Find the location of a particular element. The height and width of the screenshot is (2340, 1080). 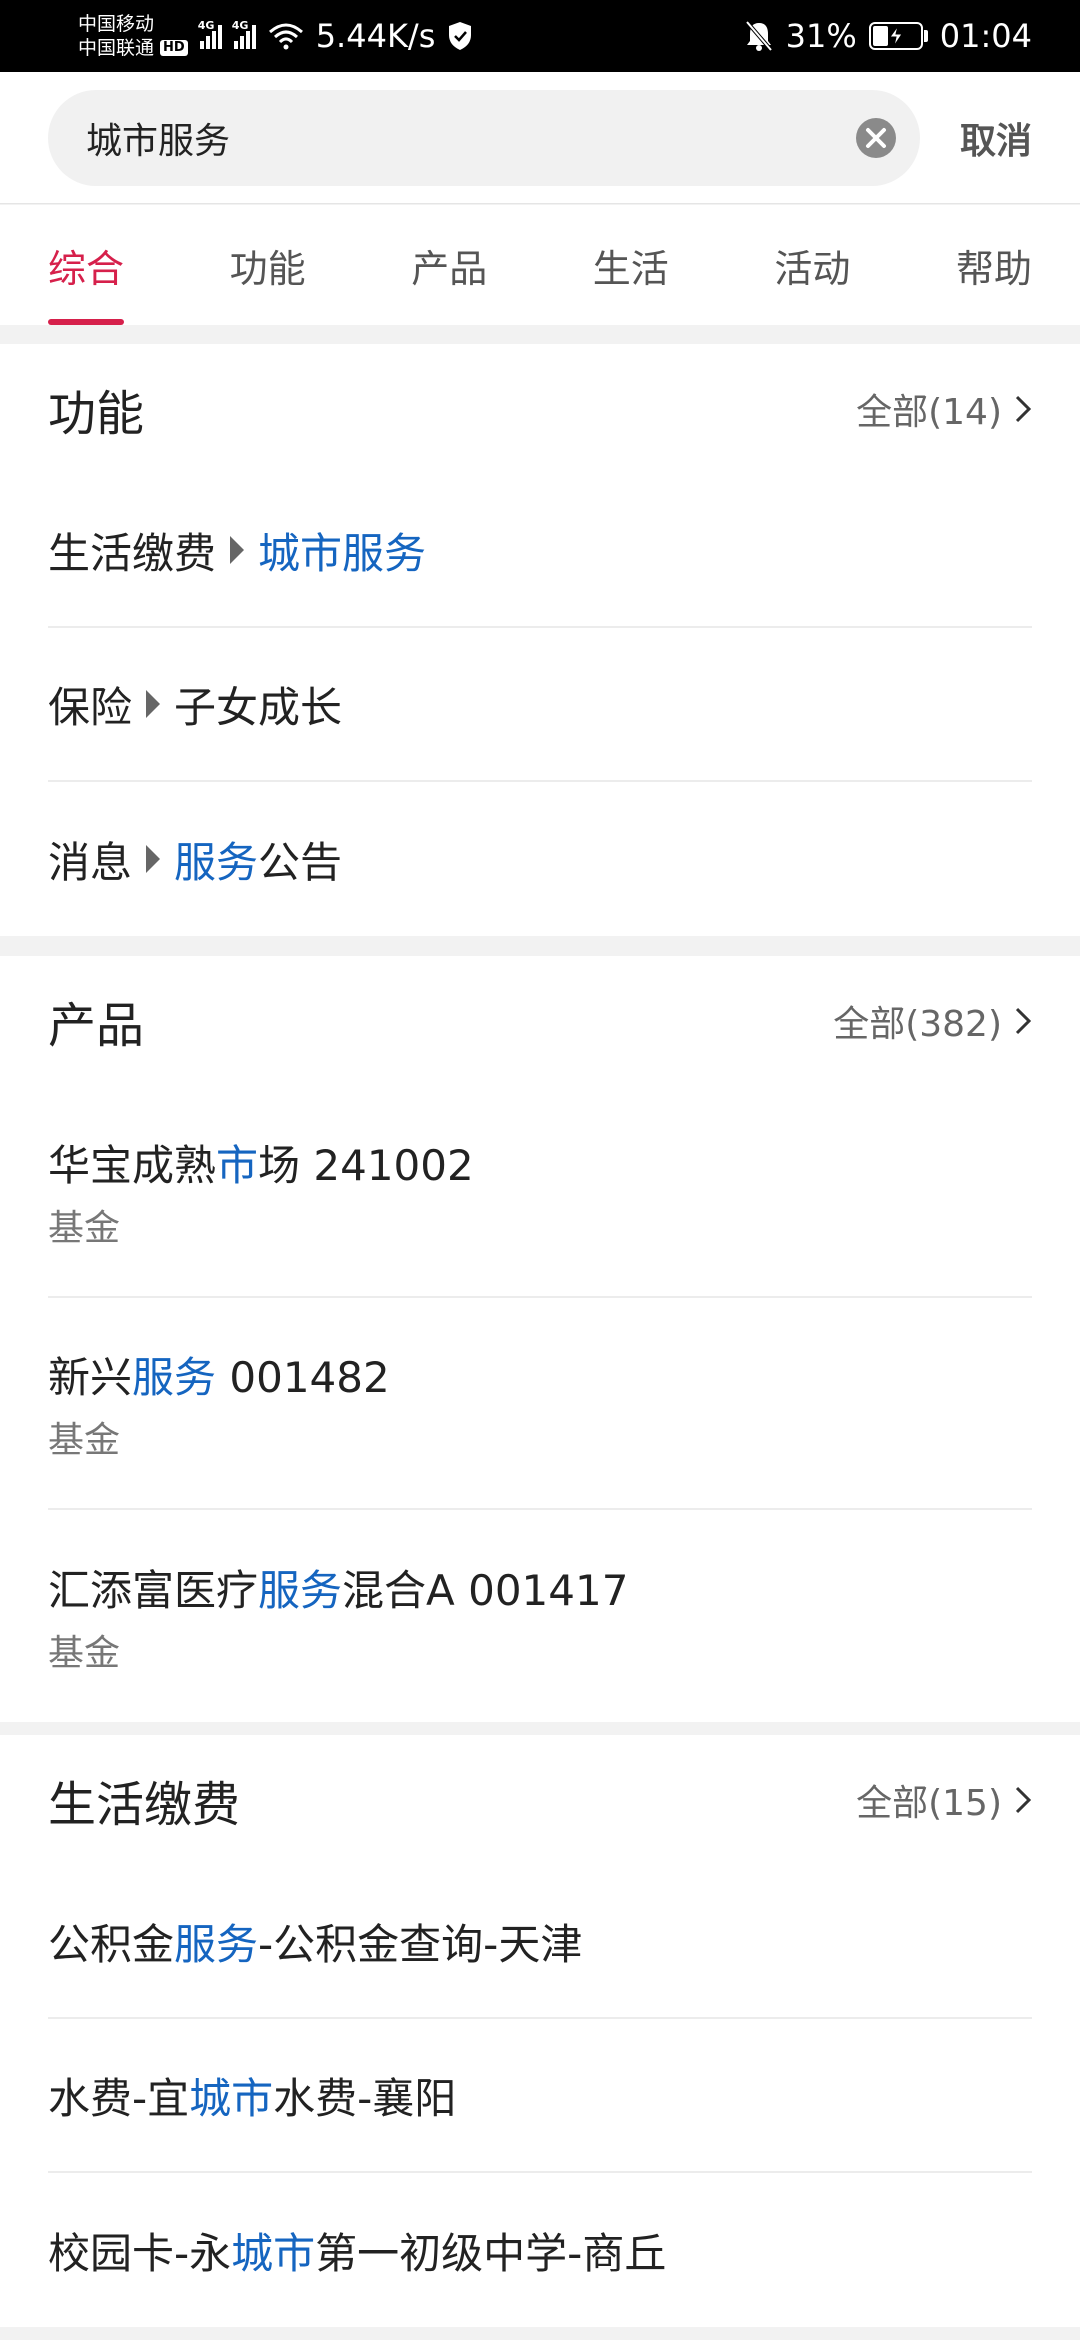

network-type-2: 4G is located at coordinates (240, 25).